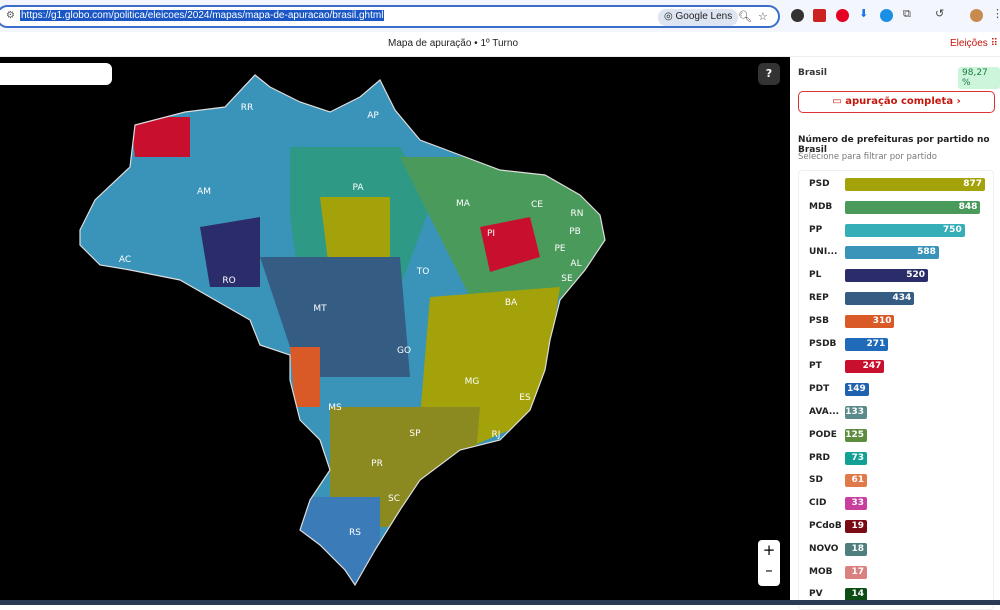  Describe the element at coordinates (496, 435) in the screenshot. I see `state-label-rj: RJ` at that location.